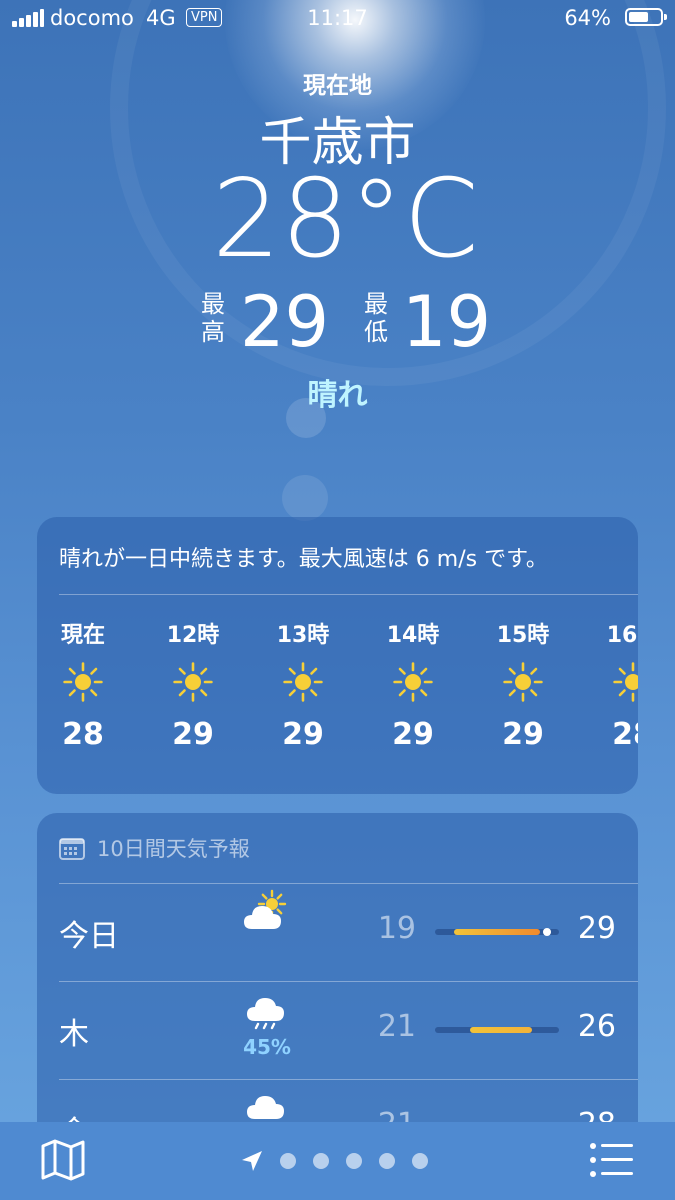 The image size is (675, 1200). I want to click on hourly-list: 現在 2812時 2913時 2914時 2915時 2916時 28, so click(337, 702).